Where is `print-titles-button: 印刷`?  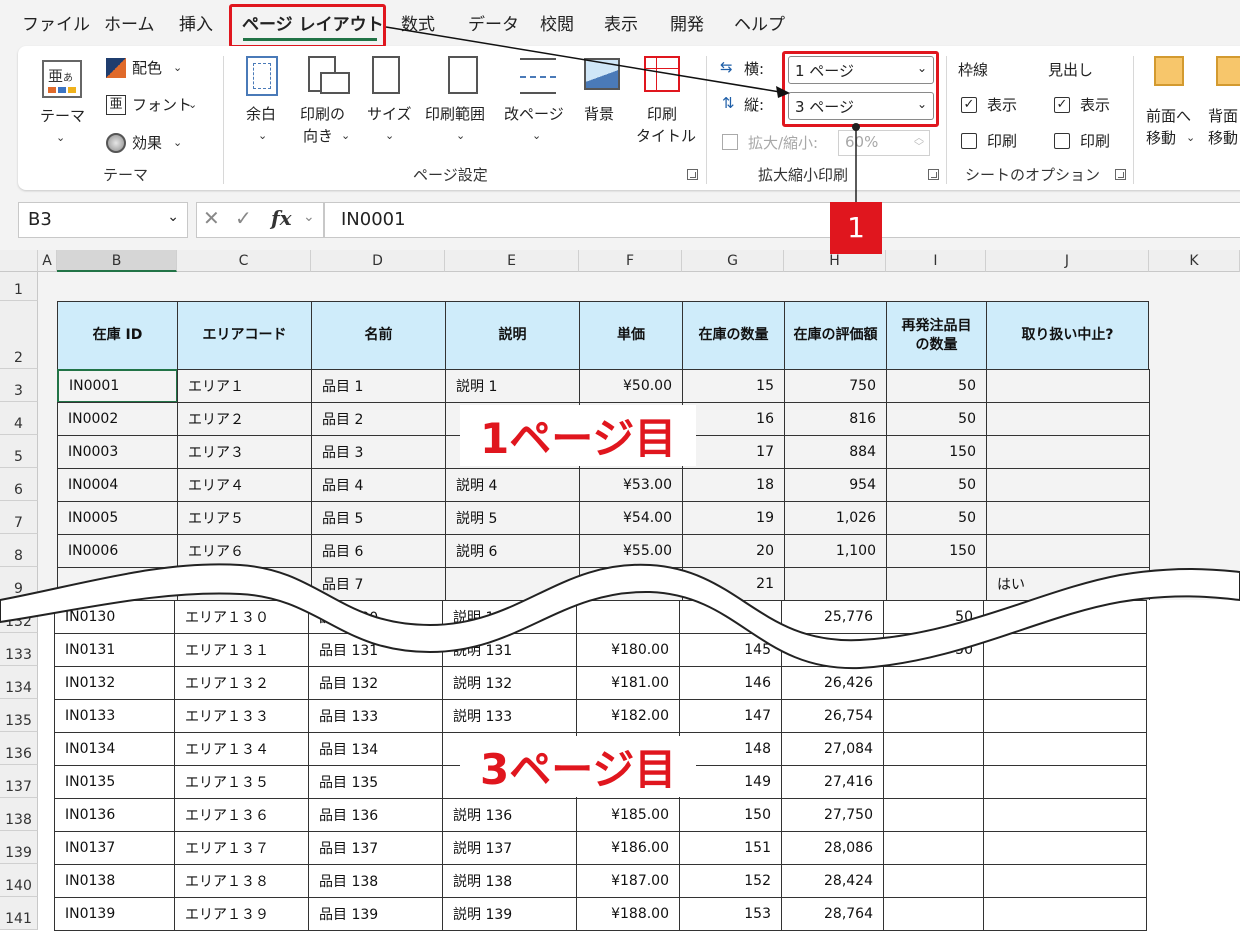
print-titles-button: 印刷 is located at coordinates (662, 114).